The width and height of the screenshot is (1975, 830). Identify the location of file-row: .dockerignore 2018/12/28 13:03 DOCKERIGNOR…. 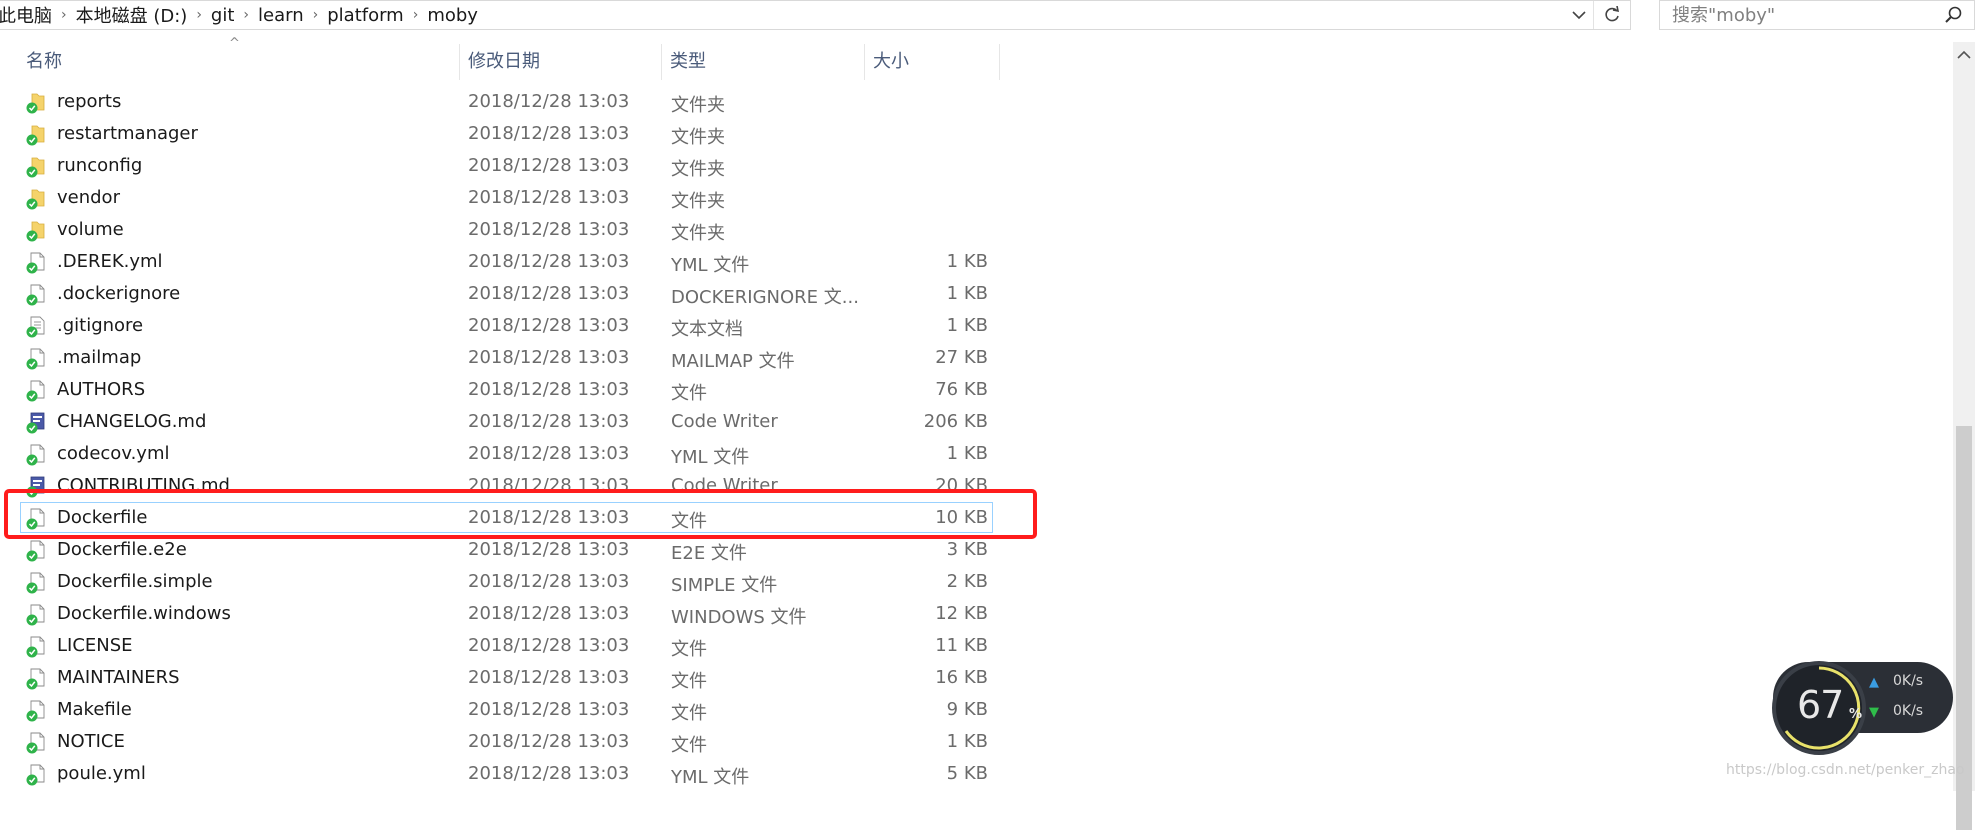
(500, 294).